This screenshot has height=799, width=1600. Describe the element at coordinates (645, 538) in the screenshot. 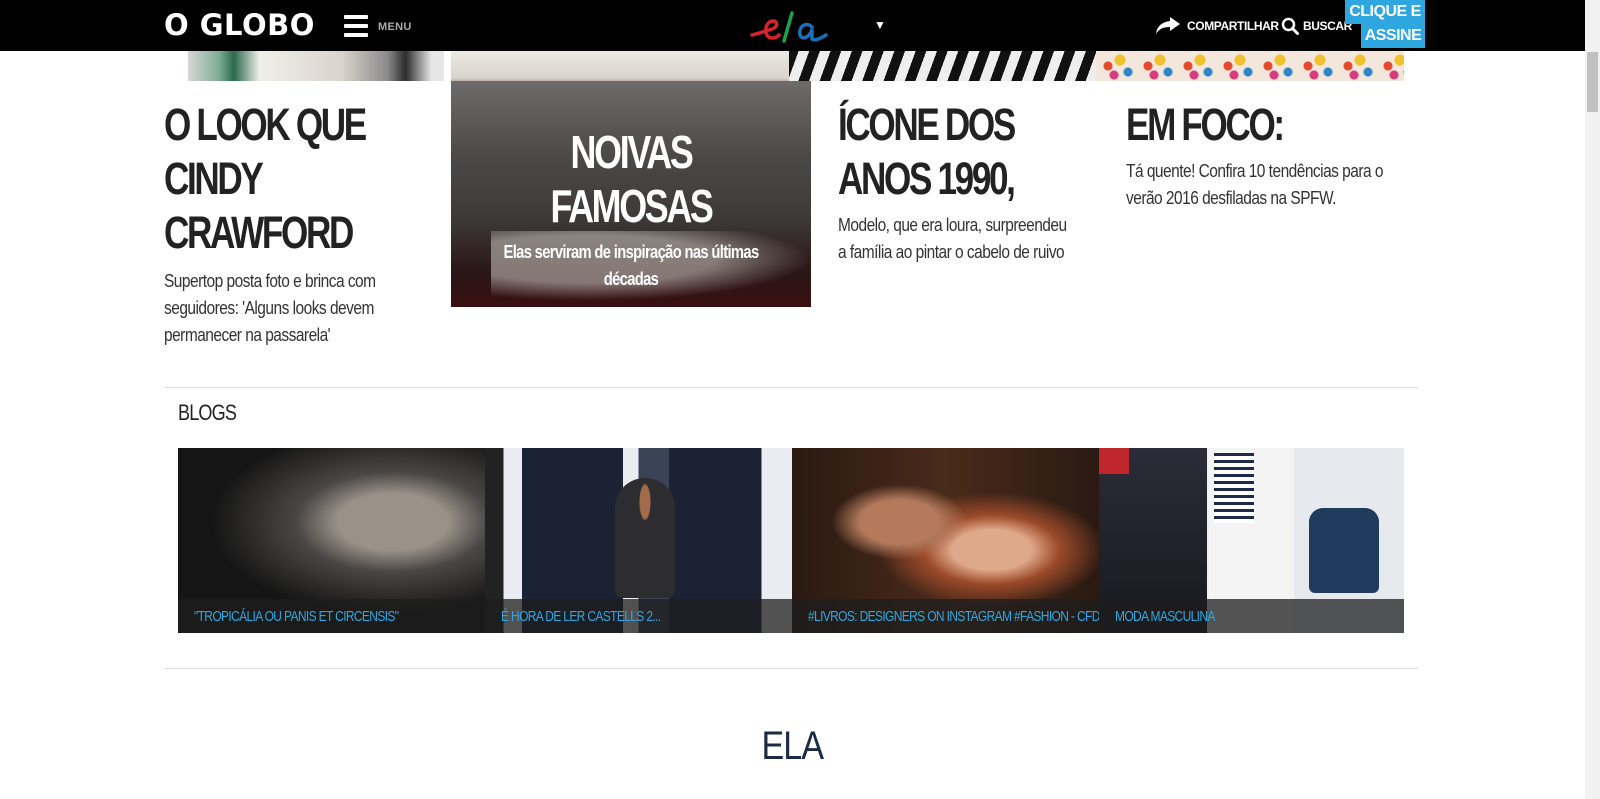

I see `blog-card-person` at that location.